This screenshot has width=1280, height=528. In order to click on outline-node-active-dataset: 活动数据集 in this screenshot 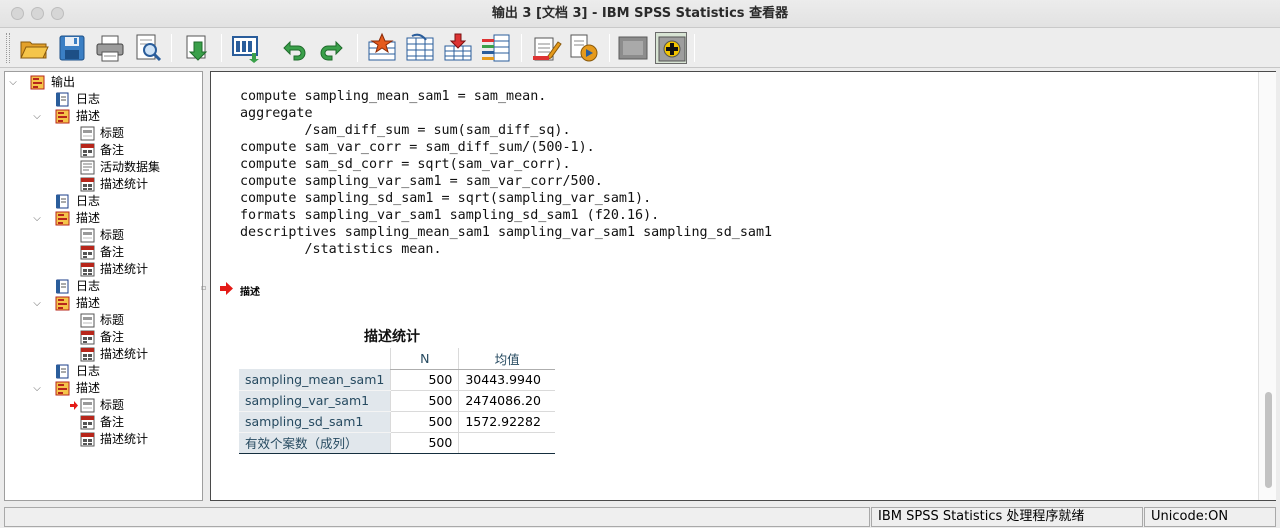, I will do `click(101, 167)`.